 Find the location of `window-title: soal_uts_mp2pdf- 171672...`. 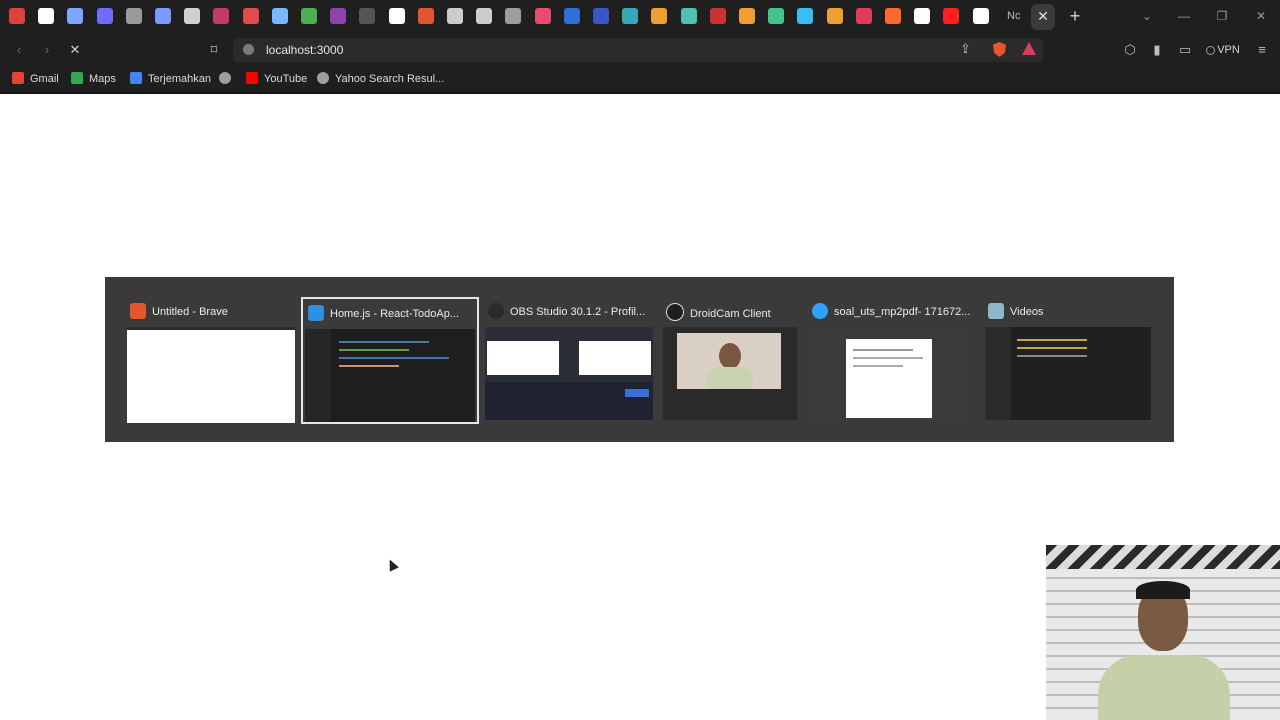

window-title: soal_uts_mp2pdf- 171672... is located at coordinates (891, 311).